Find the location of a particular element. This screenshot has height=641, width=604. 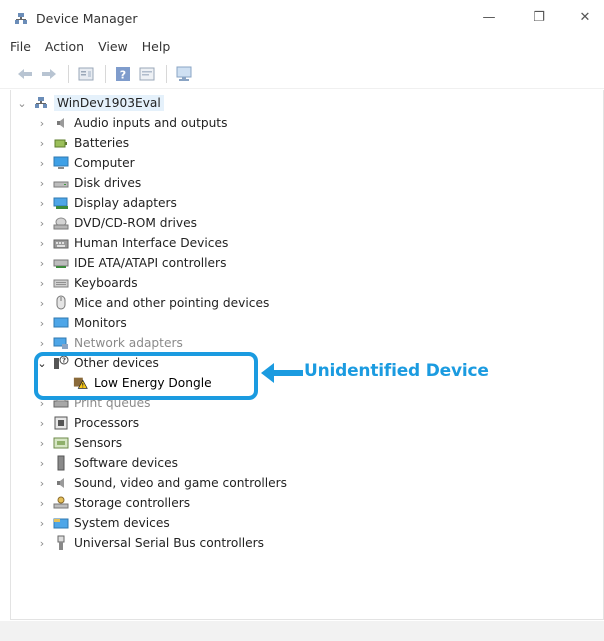

tree-item-keyboards: › Keyboards is located at coordinates (86, 283).